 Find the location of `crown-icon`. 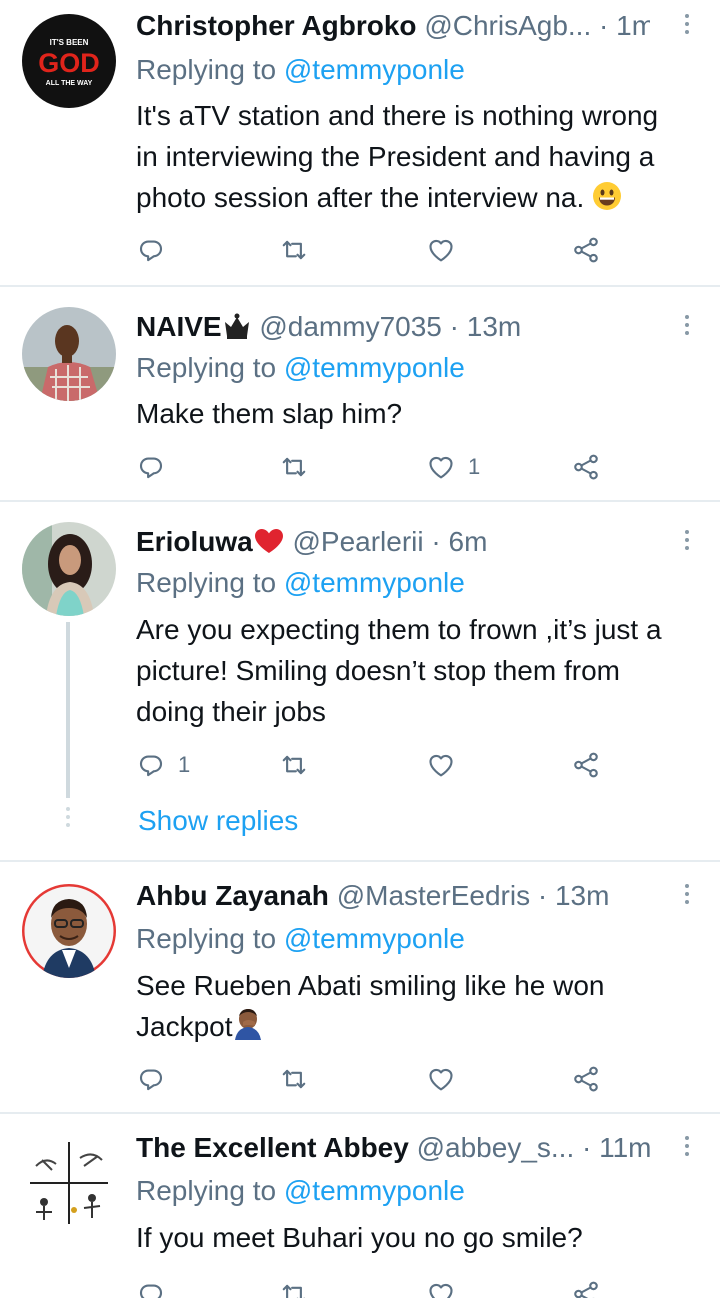

crown-icon is located at coordinates (236, 326).